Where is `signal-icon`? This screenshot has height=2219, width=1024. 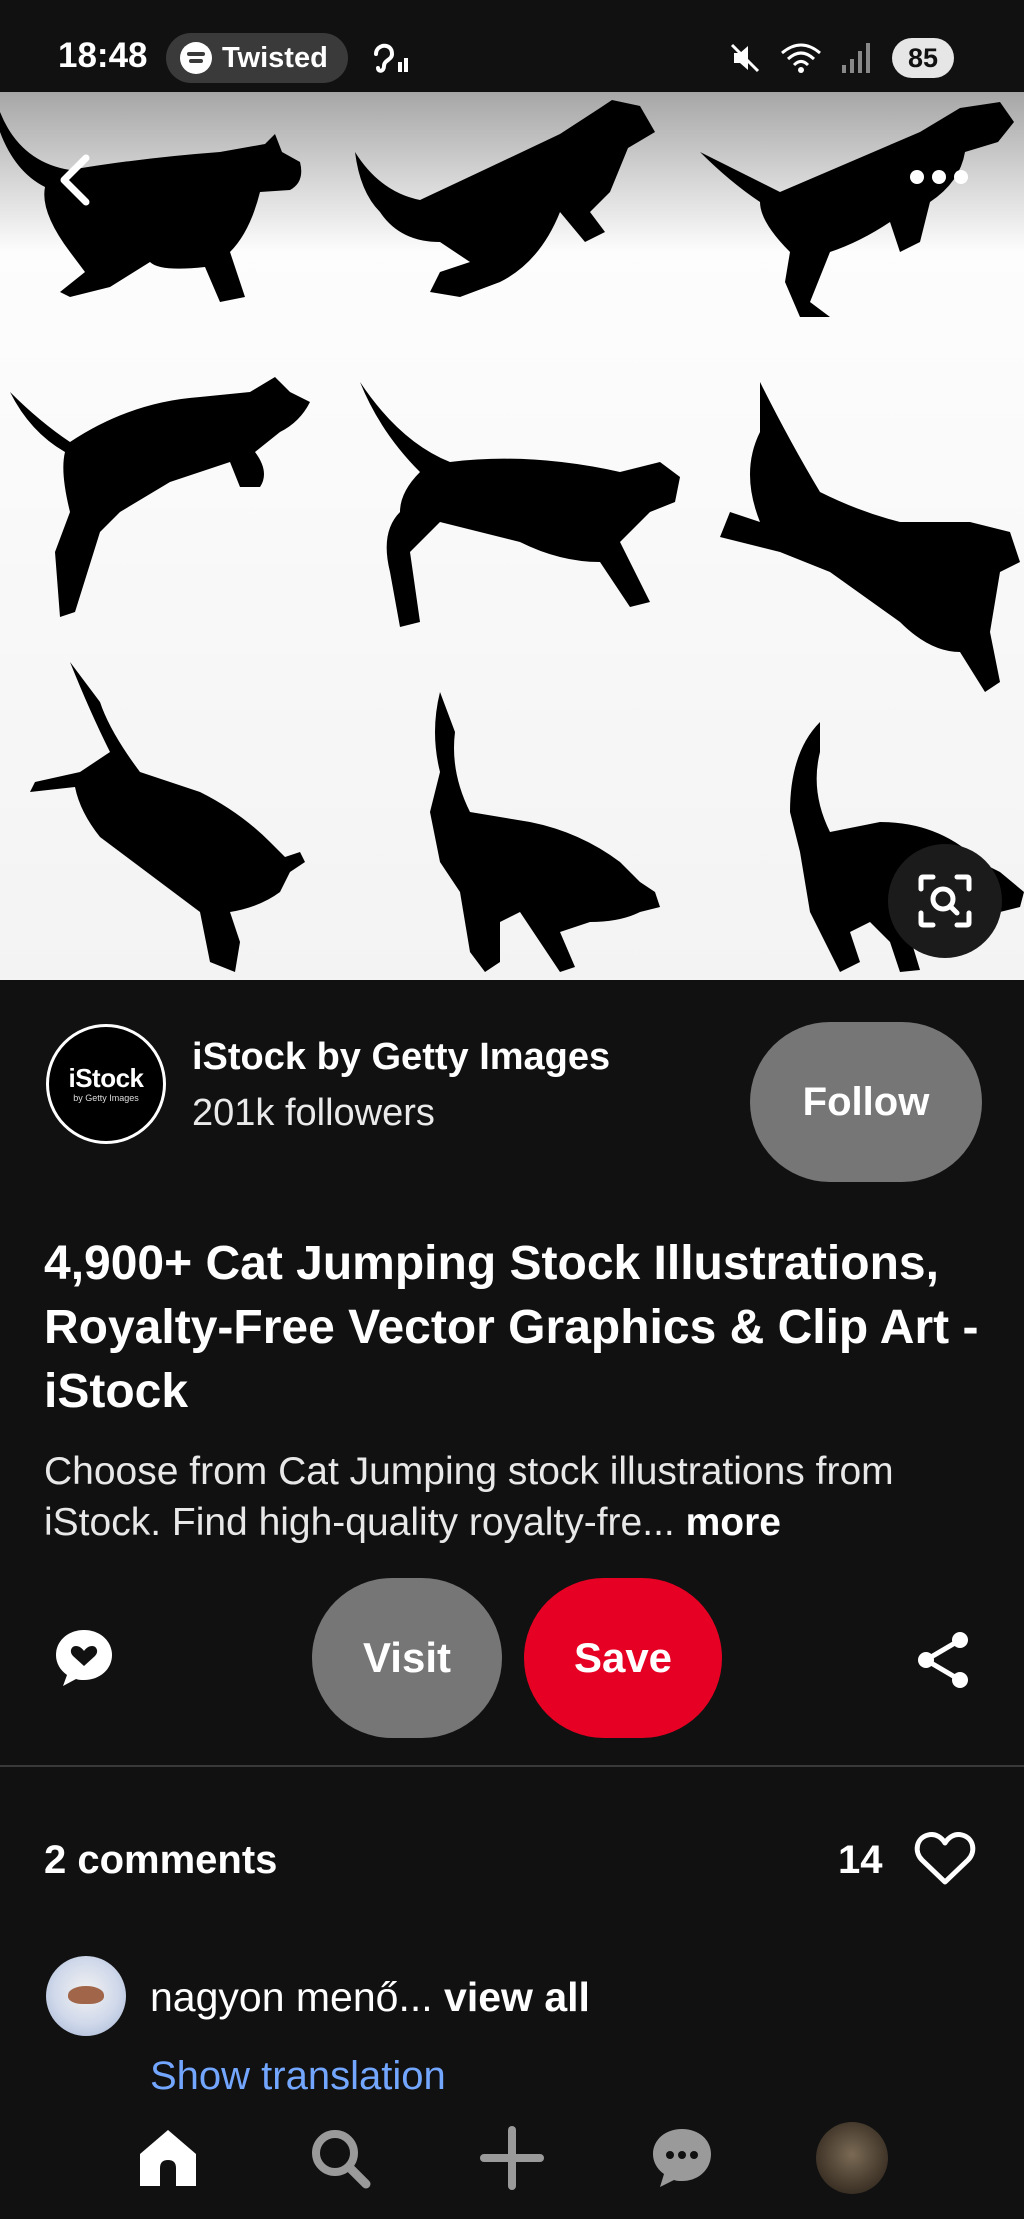 signal-icon is located at coordinates (856, 58).